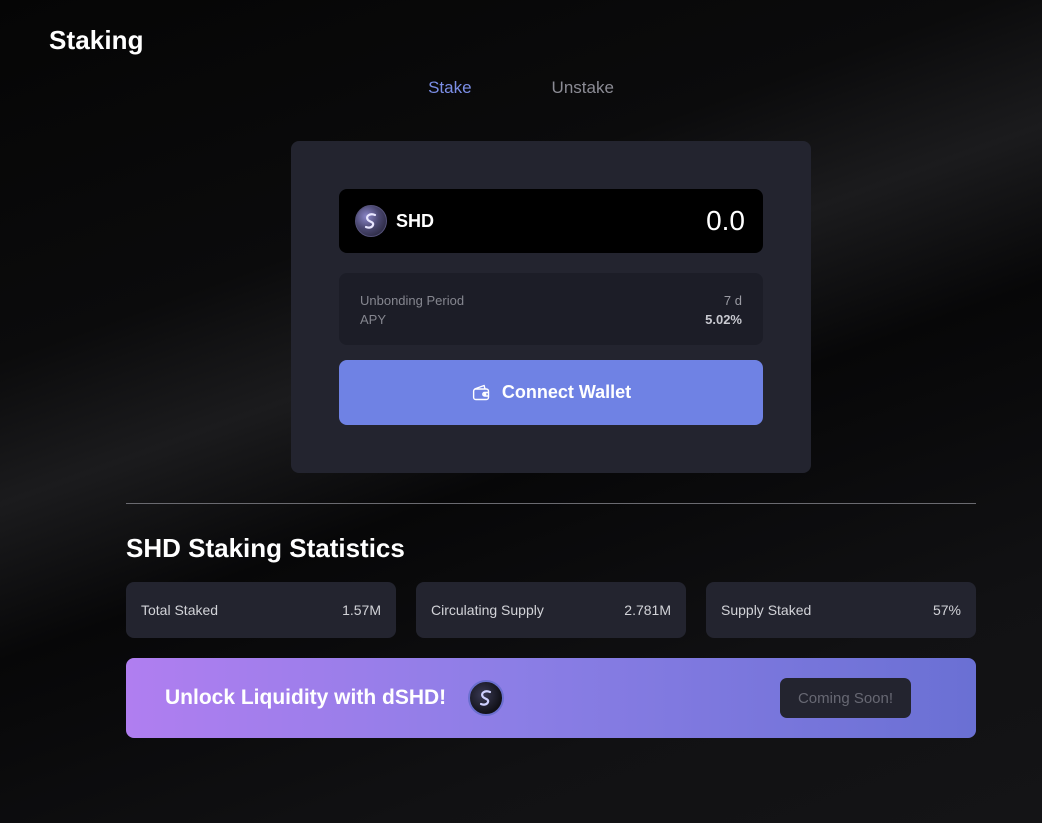  What do you see at coordinates (521, 88) in the screenshot?
I see `stake-tabs: Stake Unstake` at bounding box center [521, 88].